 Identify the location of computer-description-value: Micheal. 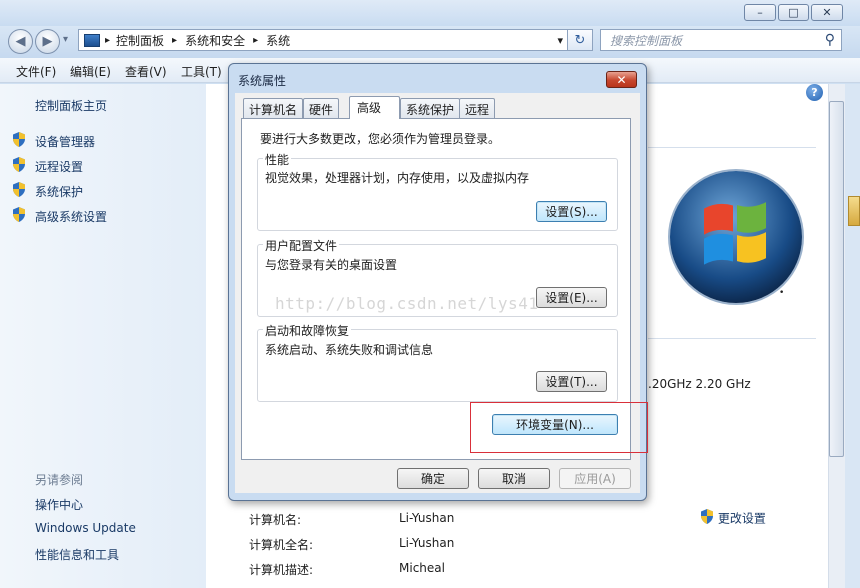
(422, 568).